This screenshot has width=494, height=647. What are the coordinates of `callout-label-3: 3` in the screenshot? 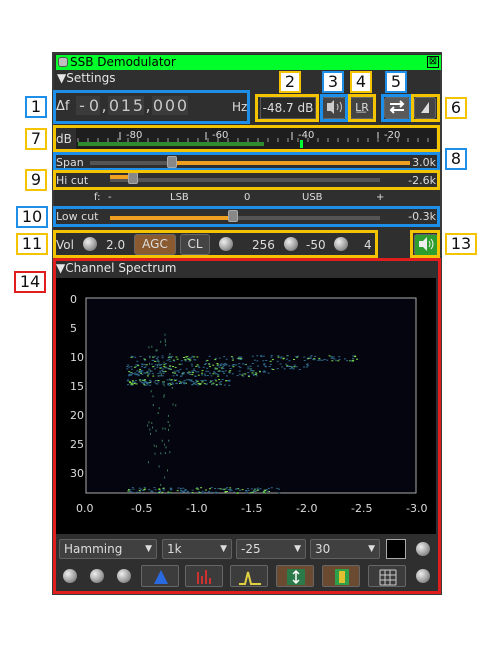 It's located at (333, 82).